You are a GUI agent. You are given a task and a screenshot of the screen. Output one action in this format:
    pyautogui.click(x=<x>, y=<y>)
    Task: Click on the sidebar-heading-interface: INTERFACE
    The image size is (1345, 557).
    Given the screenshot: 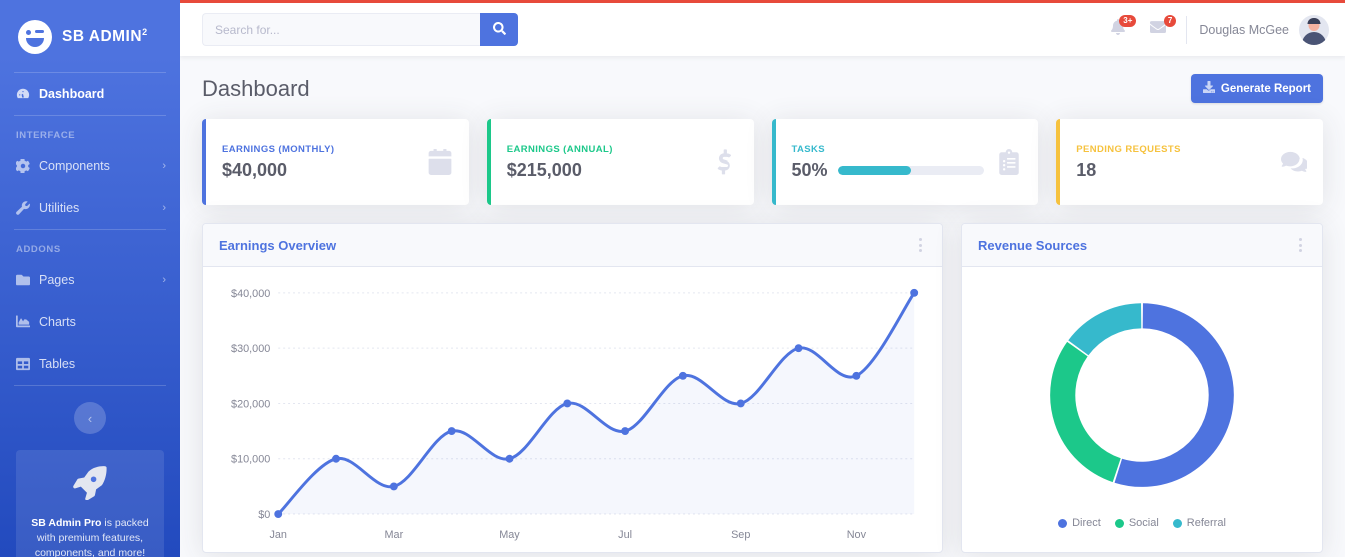 What is the action you would take?
    pyautogui.click(x=46, y=135)
    